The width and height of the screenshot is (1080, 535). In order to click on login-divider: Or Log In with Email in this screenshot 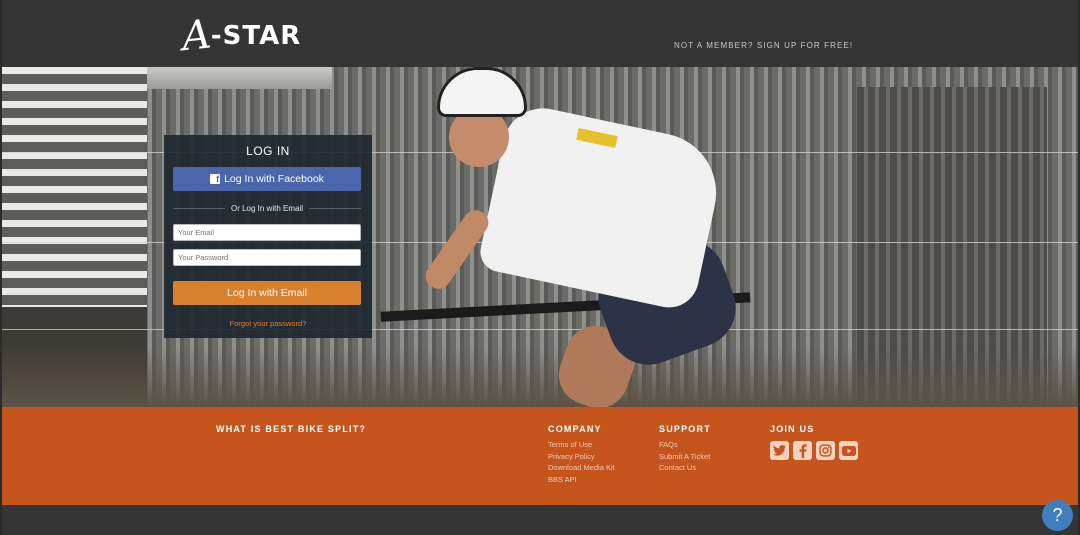, I will do `click(267, 208)`.